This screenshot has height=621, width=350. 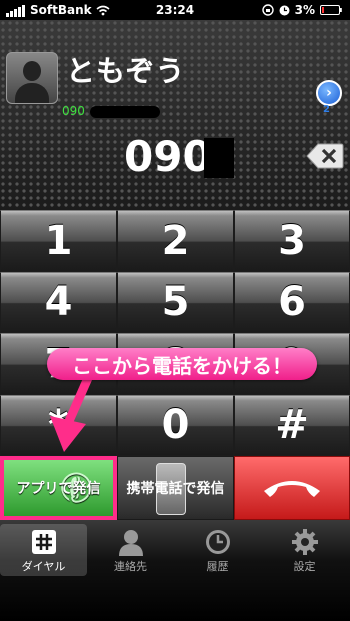 I want to click on contacts-icon, so click(x=130, y=543).